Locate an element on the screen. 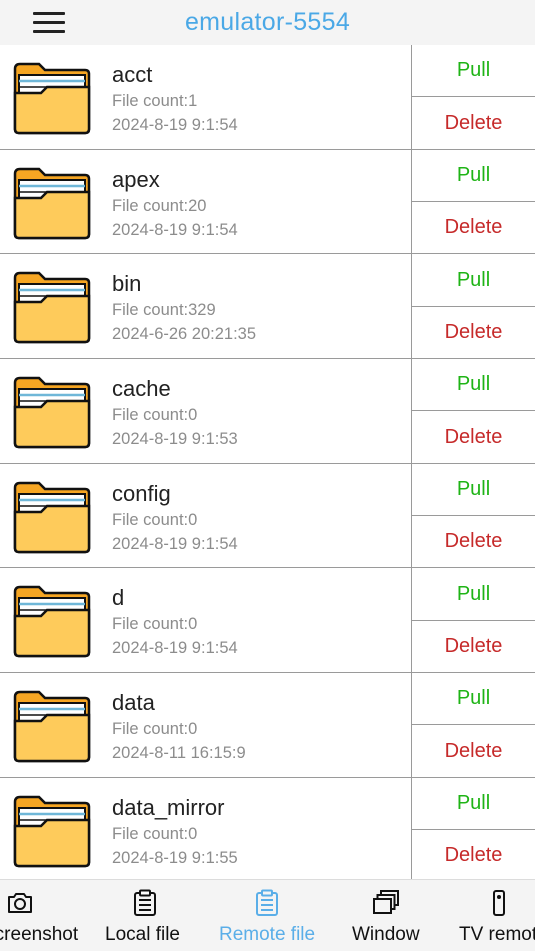  page-title: emulator-5554 is located at coordinates (267, 22).